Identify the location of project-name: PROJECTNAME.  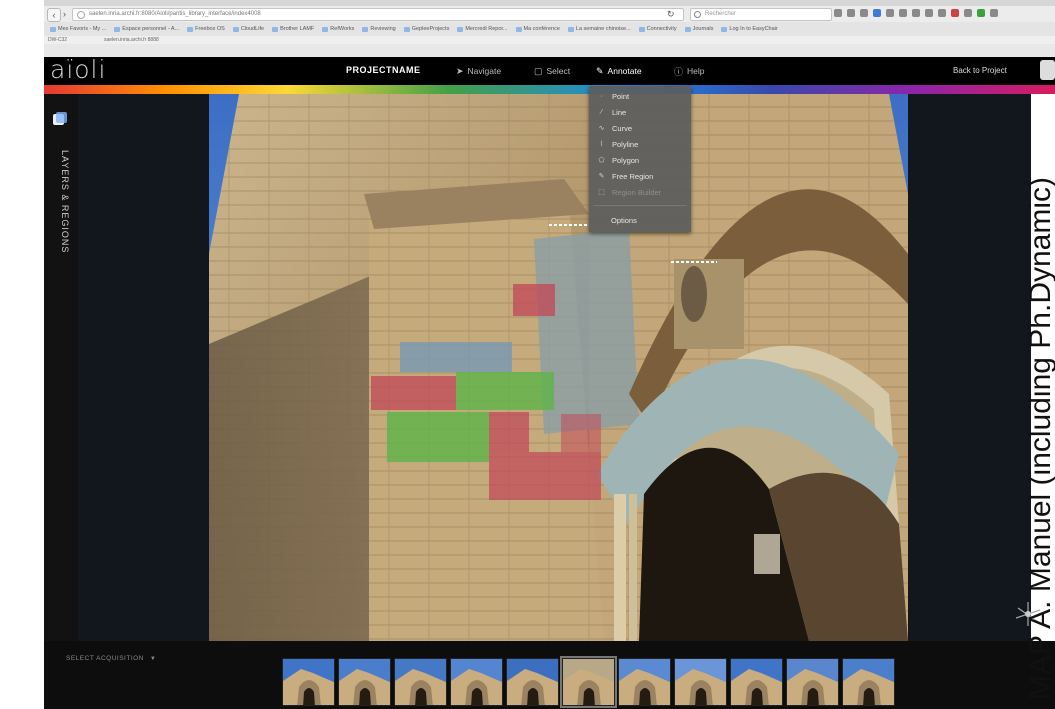
(383, 70).